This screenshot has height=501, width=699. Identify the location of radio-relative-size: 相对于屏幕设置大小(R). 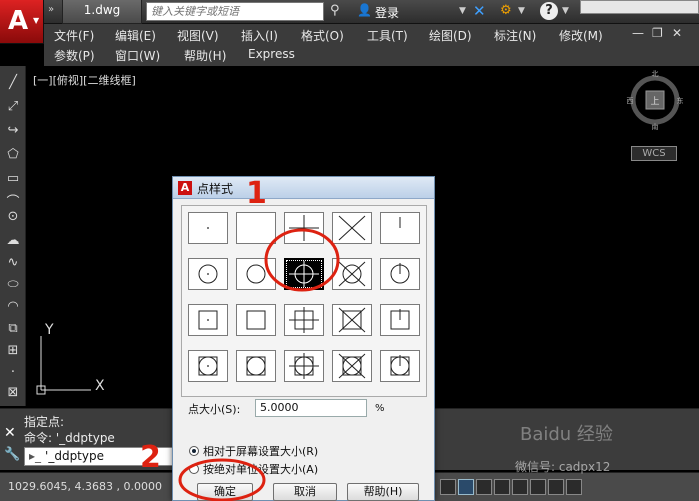
(253, 451).